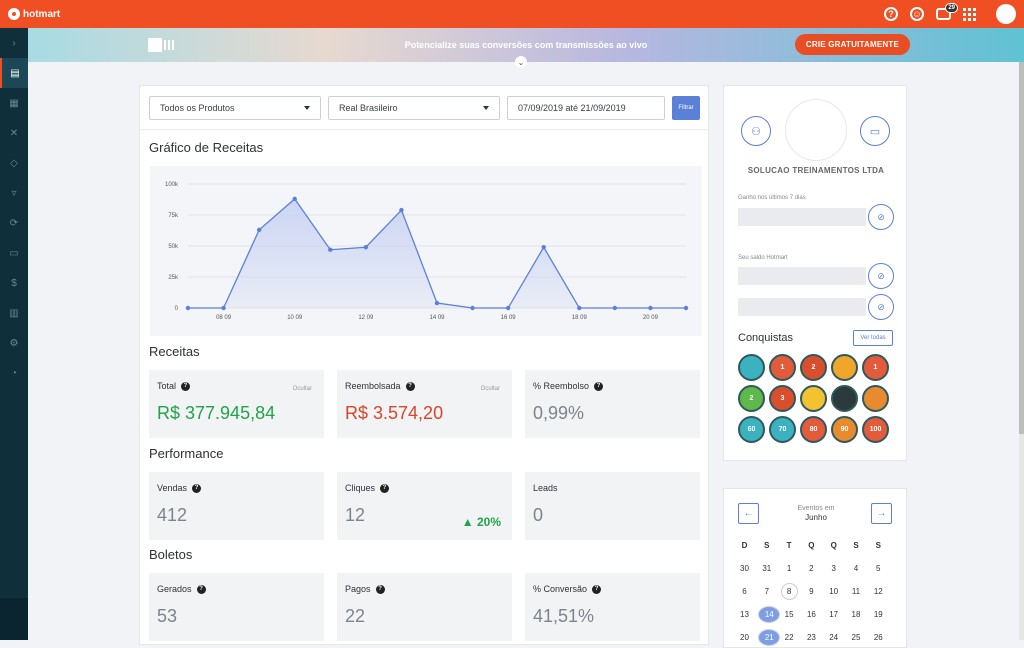  What do you see at coordinates (744, 591) in the screenshot?
I see `calendar-day: 6` at bounding box center [744, 591].